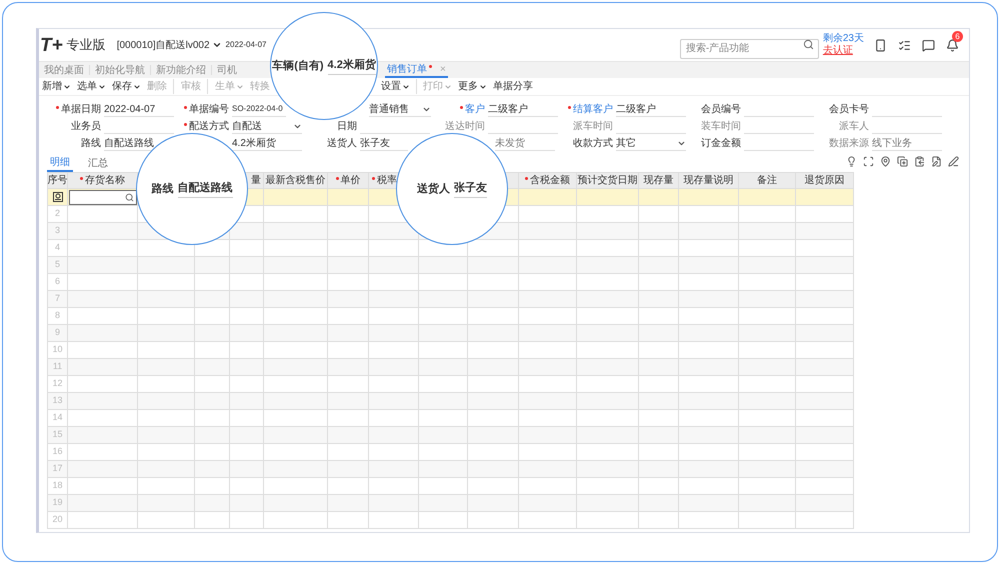 This screenshot has width=1000, height=564. I want to click on search-field: 搜索-产品功能, so click(749, 48).